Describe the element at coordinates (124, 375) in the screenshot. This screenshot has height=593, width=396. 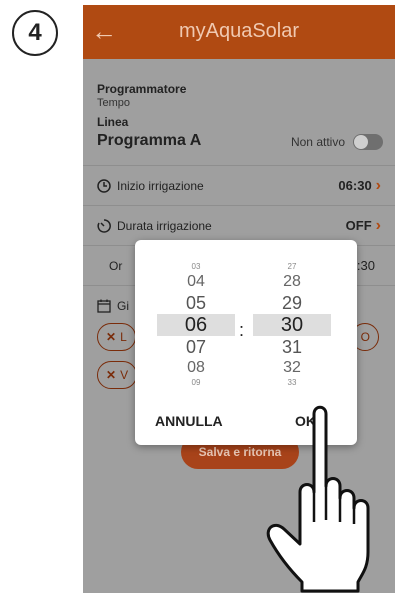
I see `day-pill-label: V` at that location.